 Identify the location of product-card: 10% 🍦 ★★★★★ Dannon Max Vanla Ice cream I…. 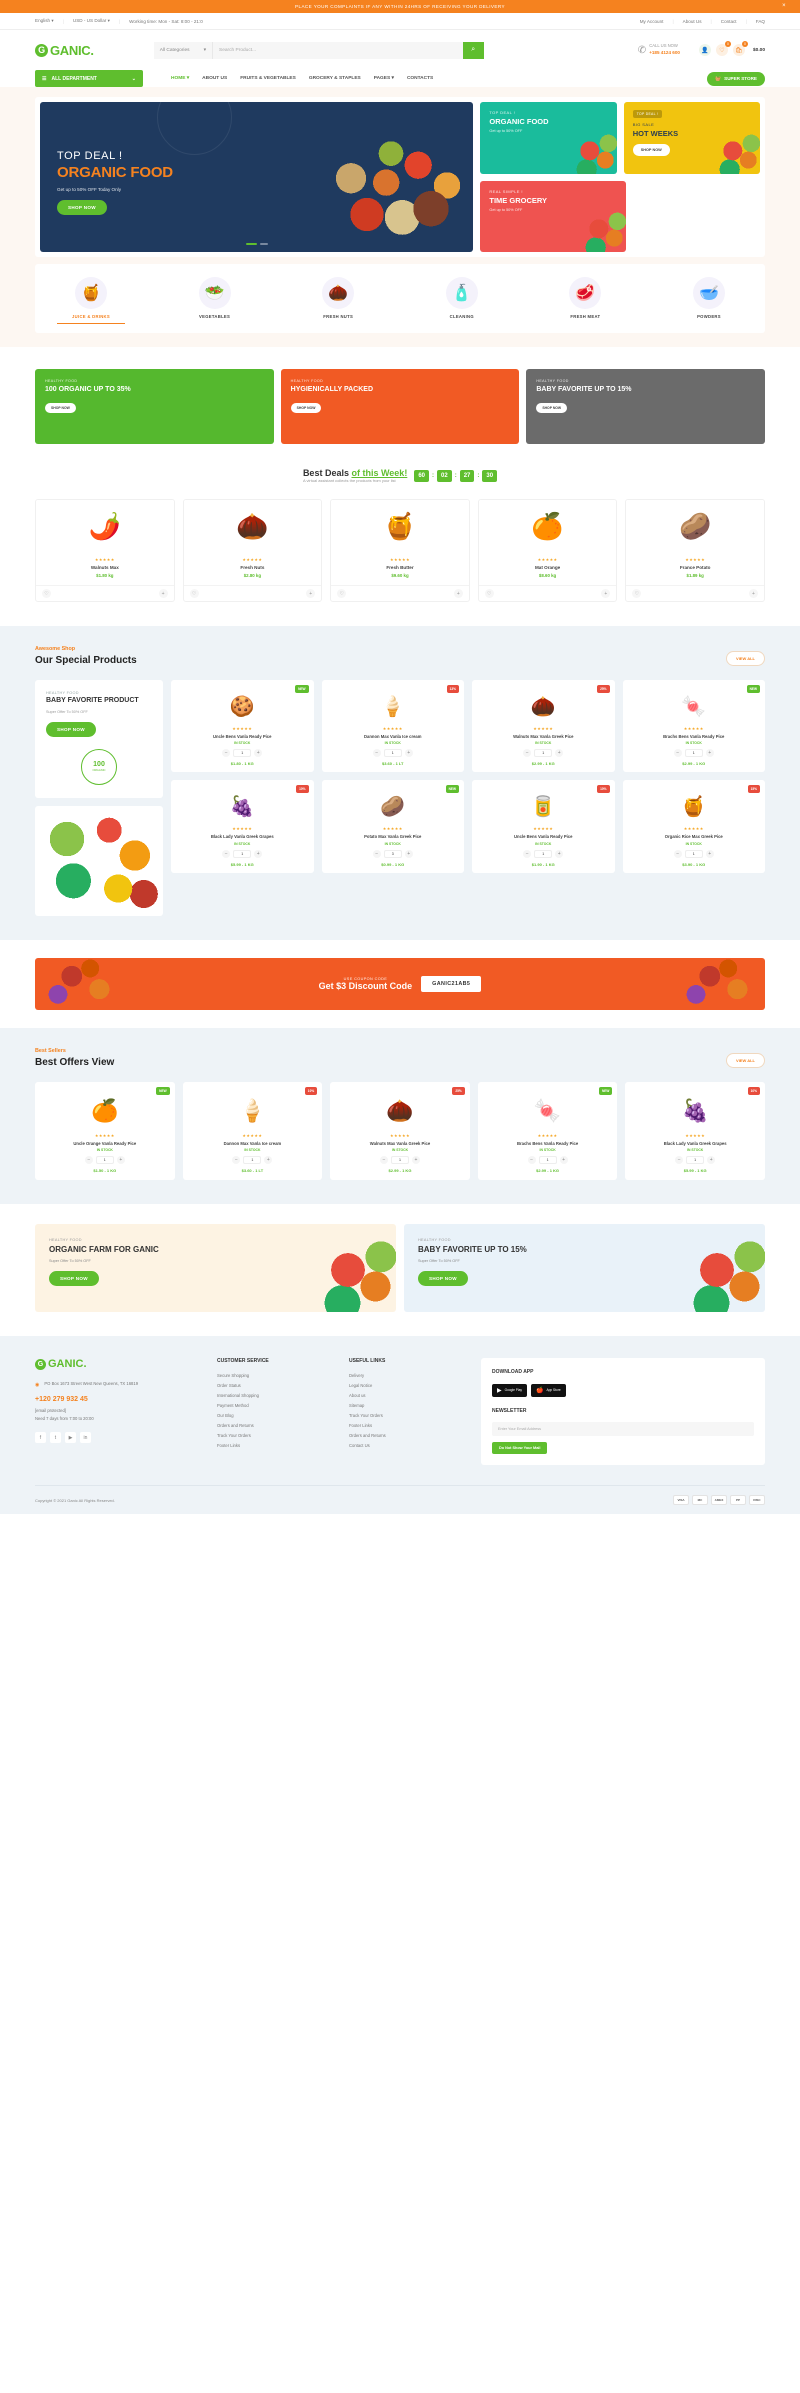
(252, 1131).